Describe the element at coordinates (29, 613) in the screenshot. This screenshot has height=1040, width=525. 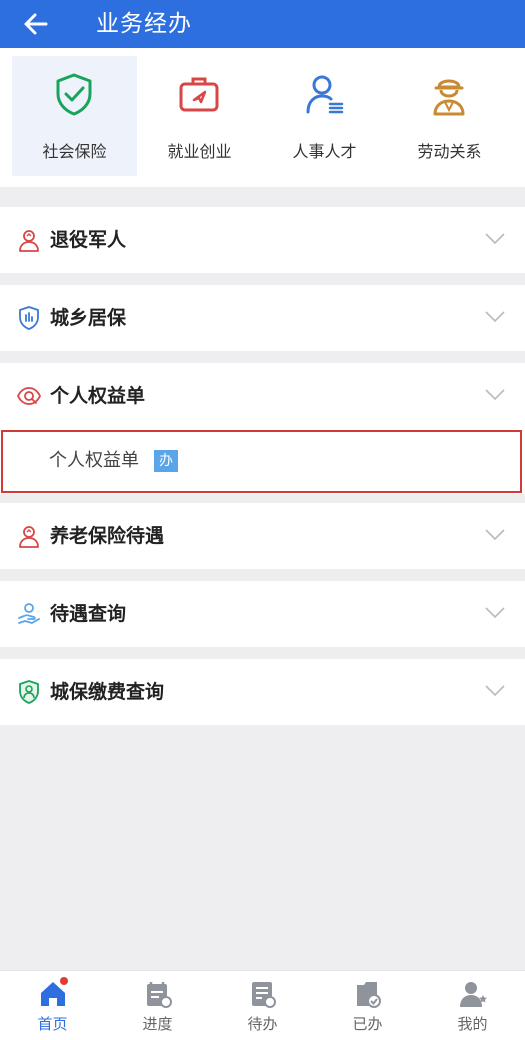
I see `hand-query-icon` at that location.